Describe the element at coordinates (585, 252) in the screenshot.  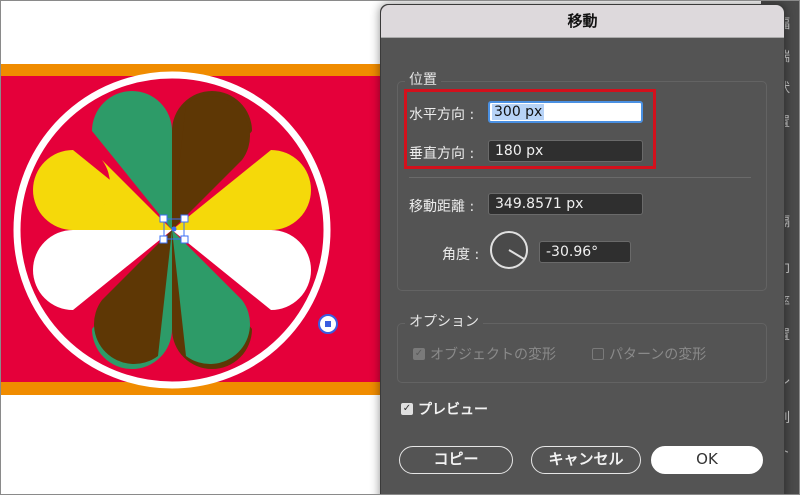
I see `angle-input: -30.96°` at that location.